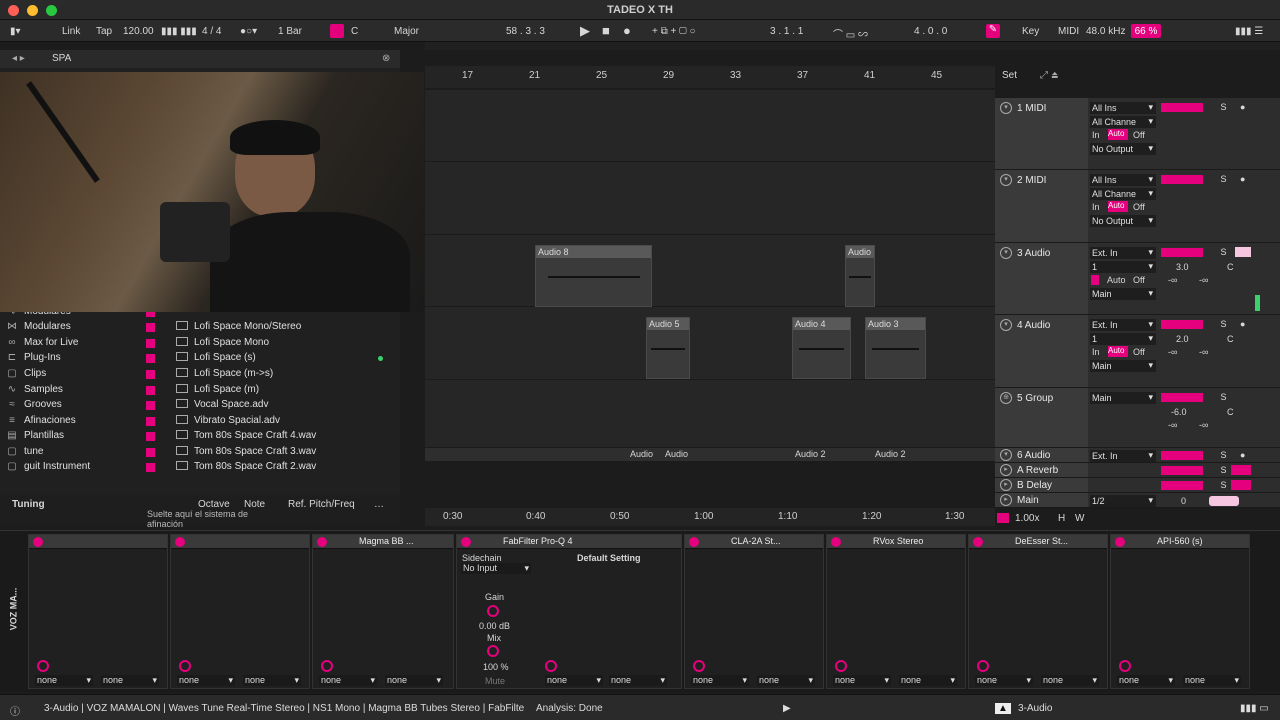 The image size is (1280, 720). What do you see at coordinates (15, 710) in the screenshot?
I see `info-icon: ⓘ` at bounding box center [15, 710].